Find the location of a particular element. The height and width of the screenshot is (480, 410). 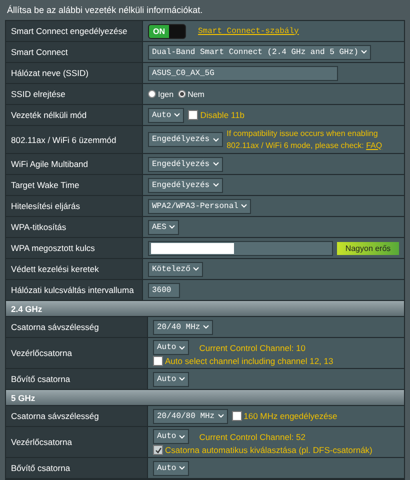

toggle-switch: ON is located at coordinates (167, 31).